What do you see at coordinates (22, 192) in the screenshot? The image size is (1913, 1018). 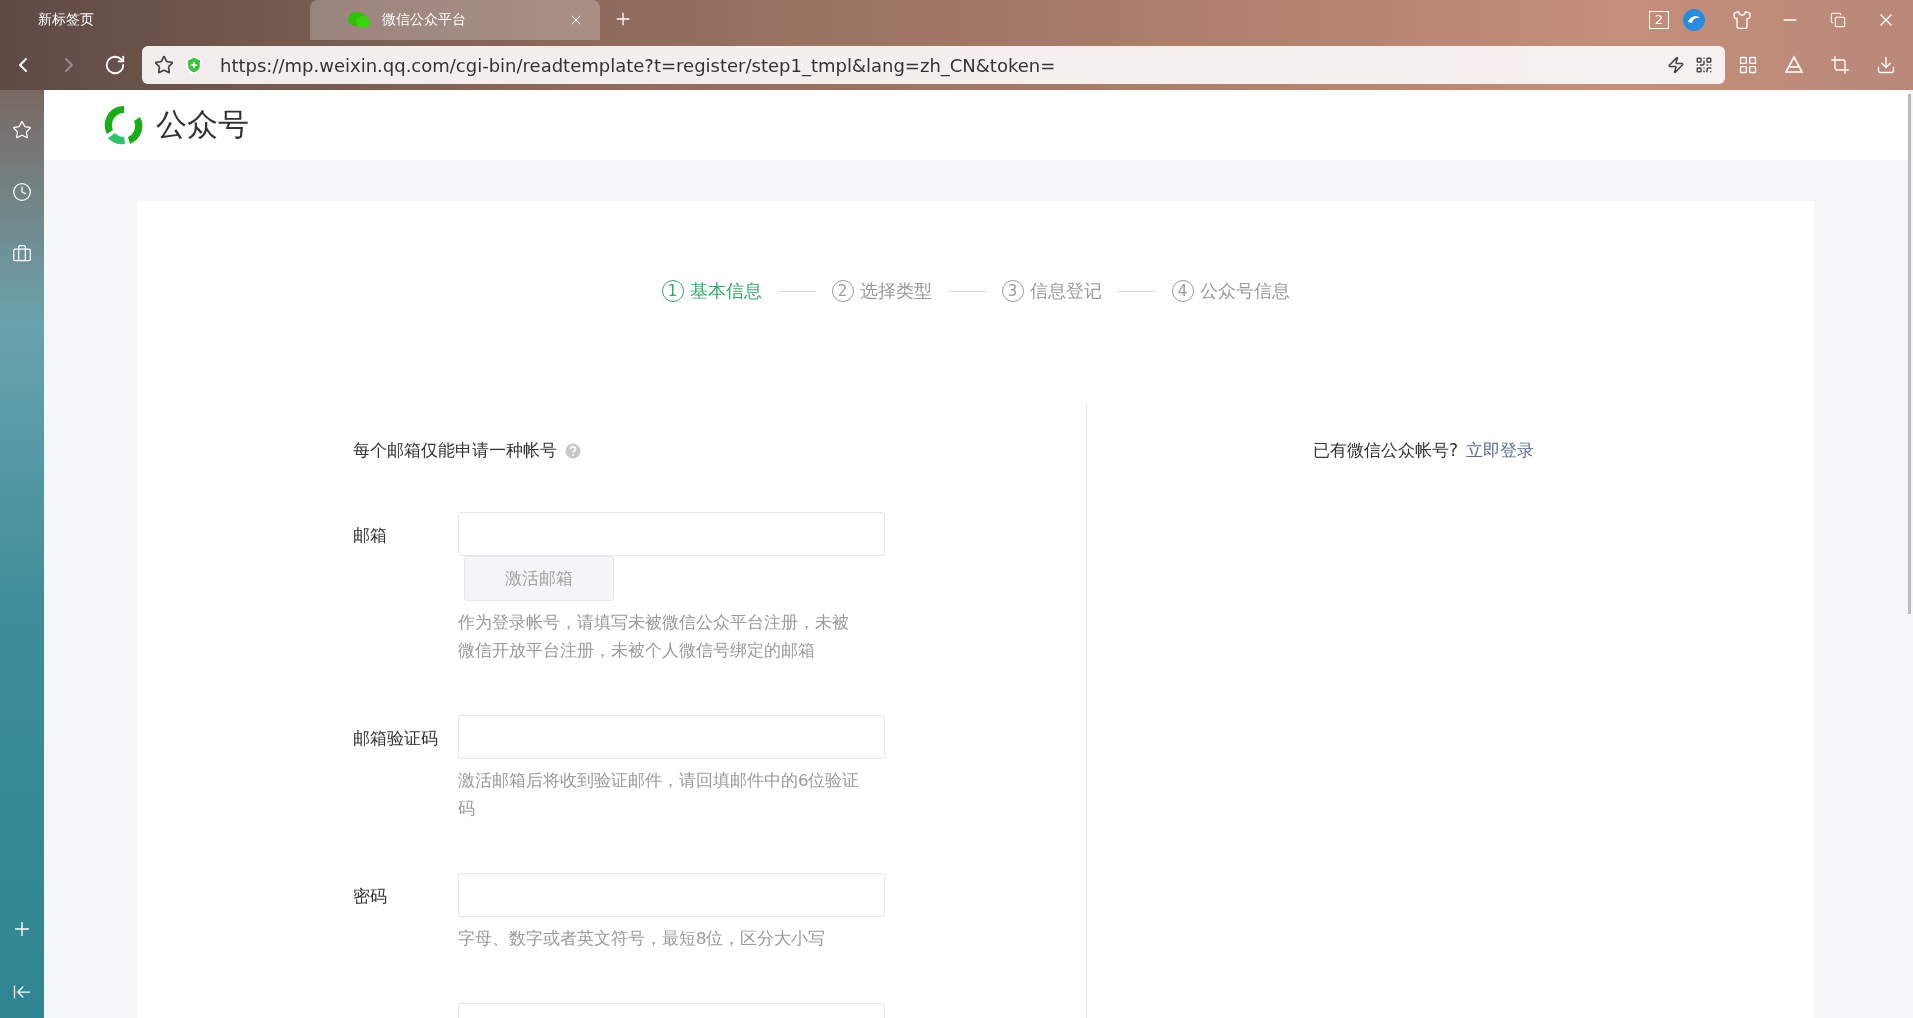 I see `clock-icon` at bounding box center [22, 192].